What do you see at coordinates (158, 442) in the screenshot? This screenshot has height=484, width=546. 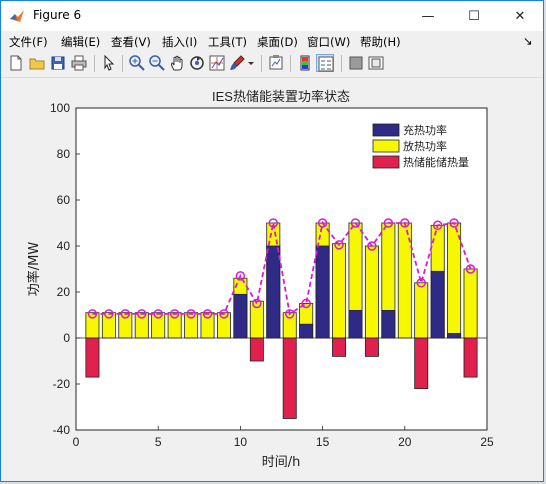 I see `x-tick-label: 5` at bounding box center [158, 442].